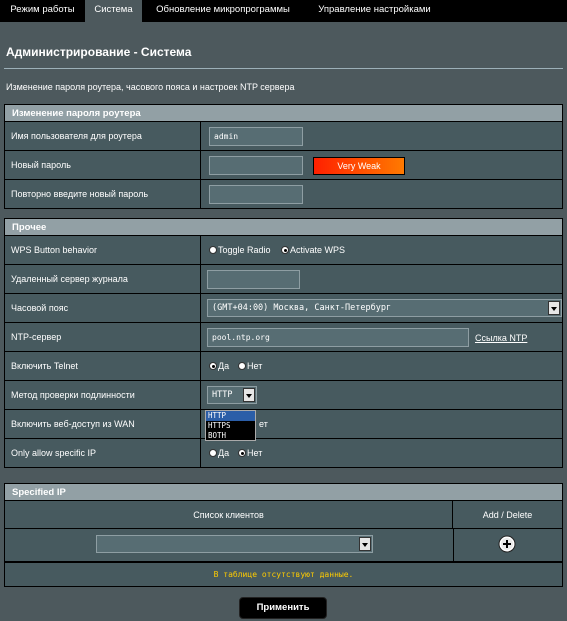 The height and width of the screenshot is (621, 567). Describe the element at coordinates (302, 308) in the screenshot. I see `timezone-value: (GMT+04:00) Москва, Санкт-Петербург` at that location.